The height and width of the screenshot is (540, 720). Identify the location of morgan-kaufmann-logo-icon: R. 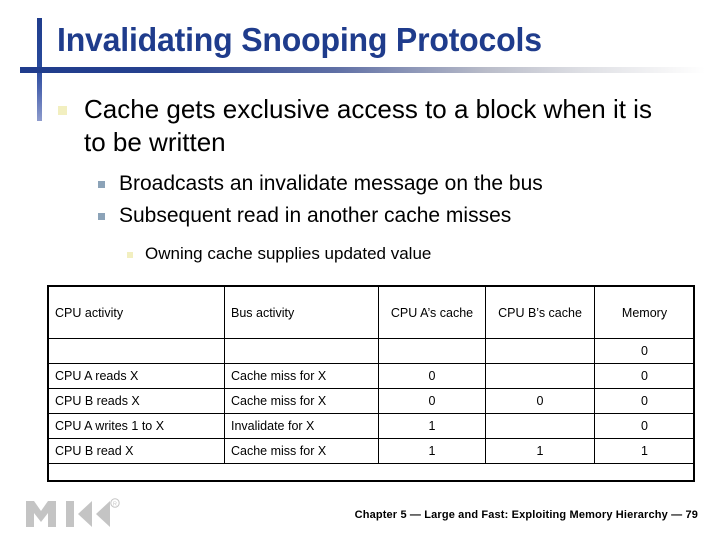
(73, 512).